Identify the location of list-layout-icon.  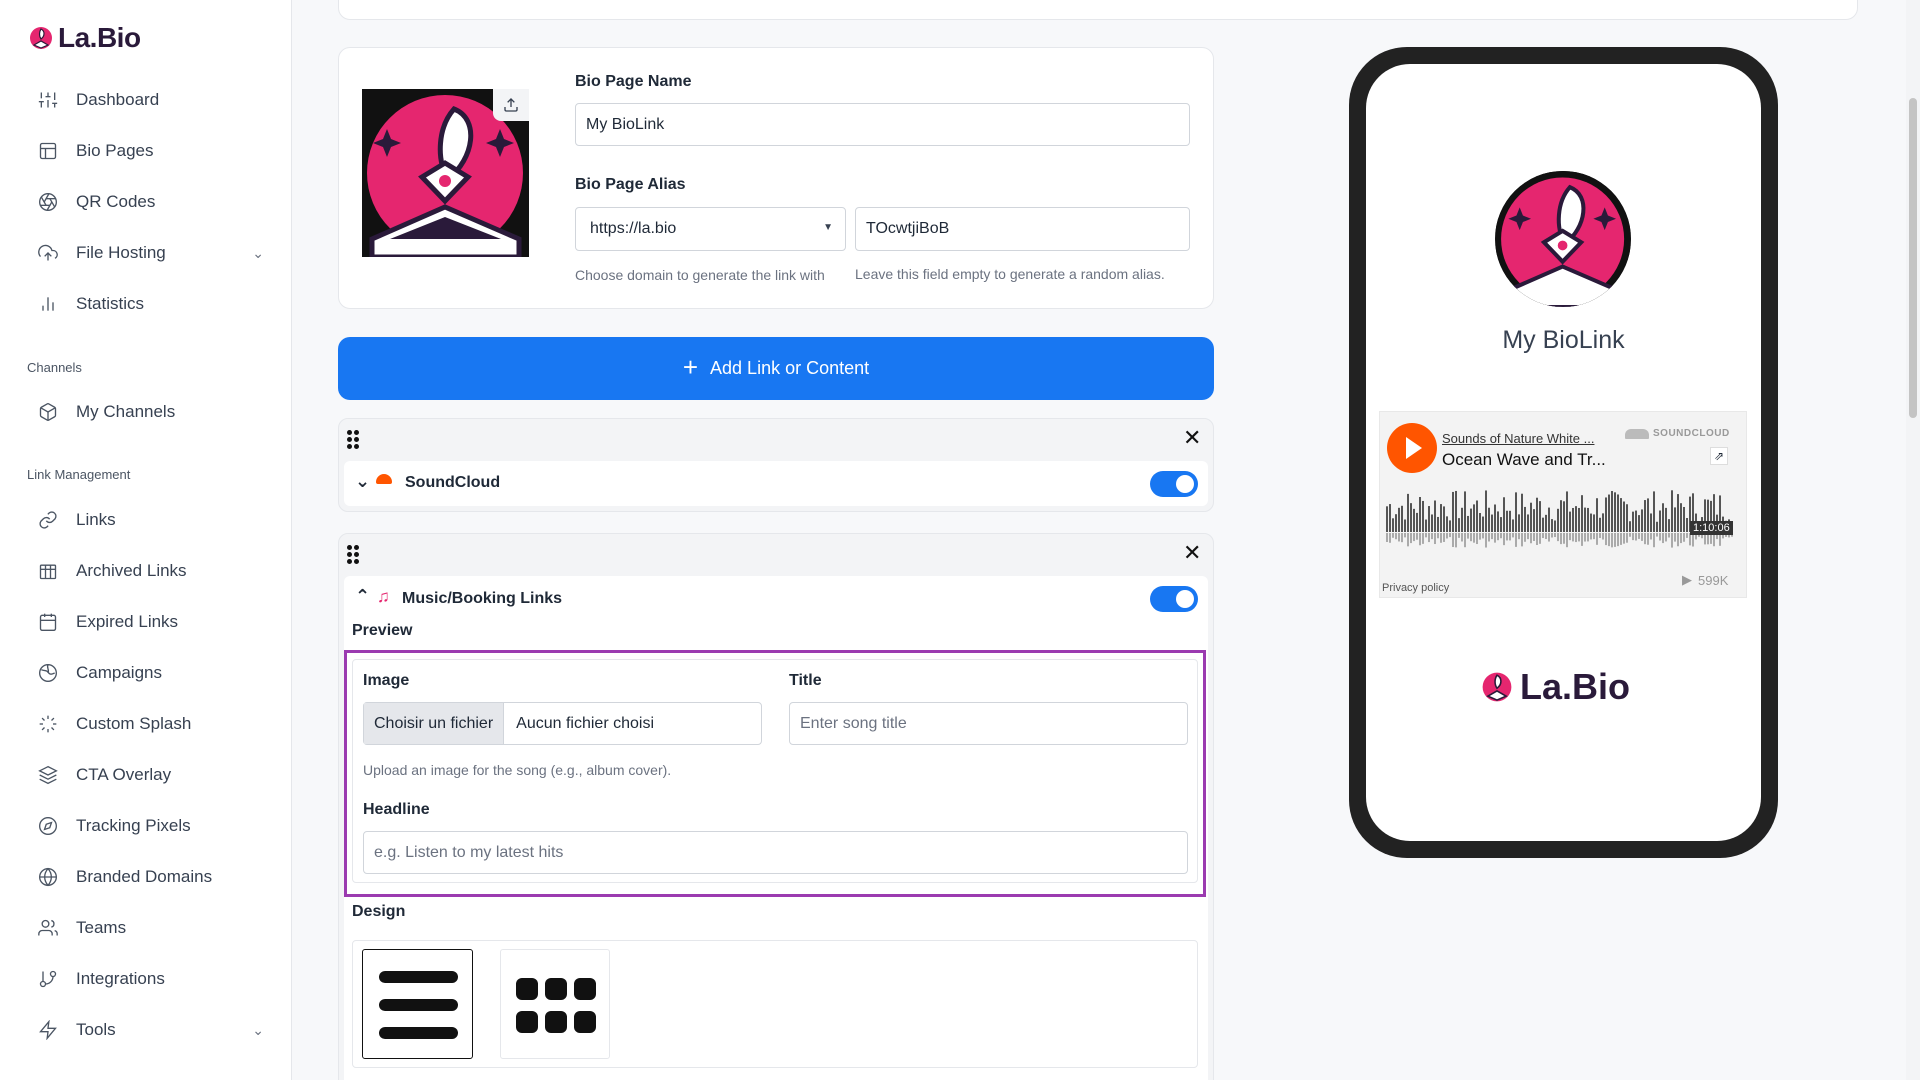
(418, 1005).